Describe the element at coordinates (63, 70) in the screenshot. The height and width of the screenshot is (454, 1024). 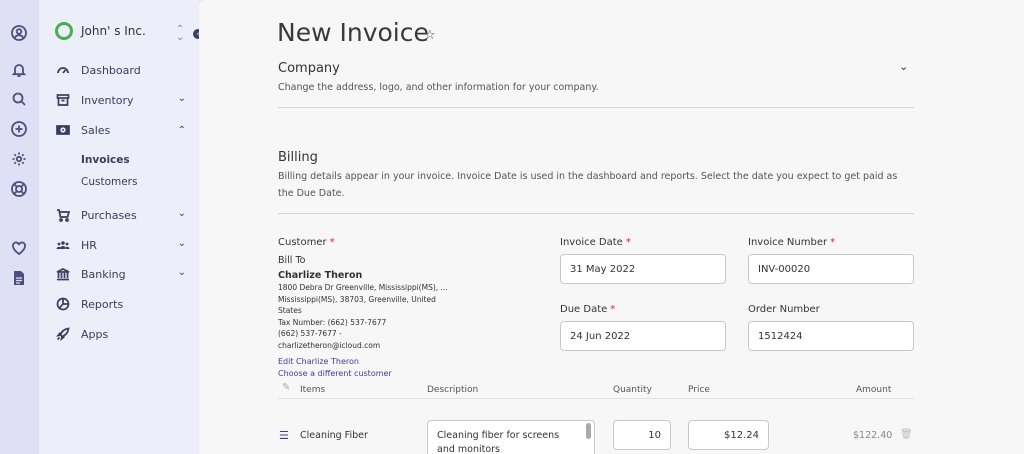
I see `gauge-icon` at that location.